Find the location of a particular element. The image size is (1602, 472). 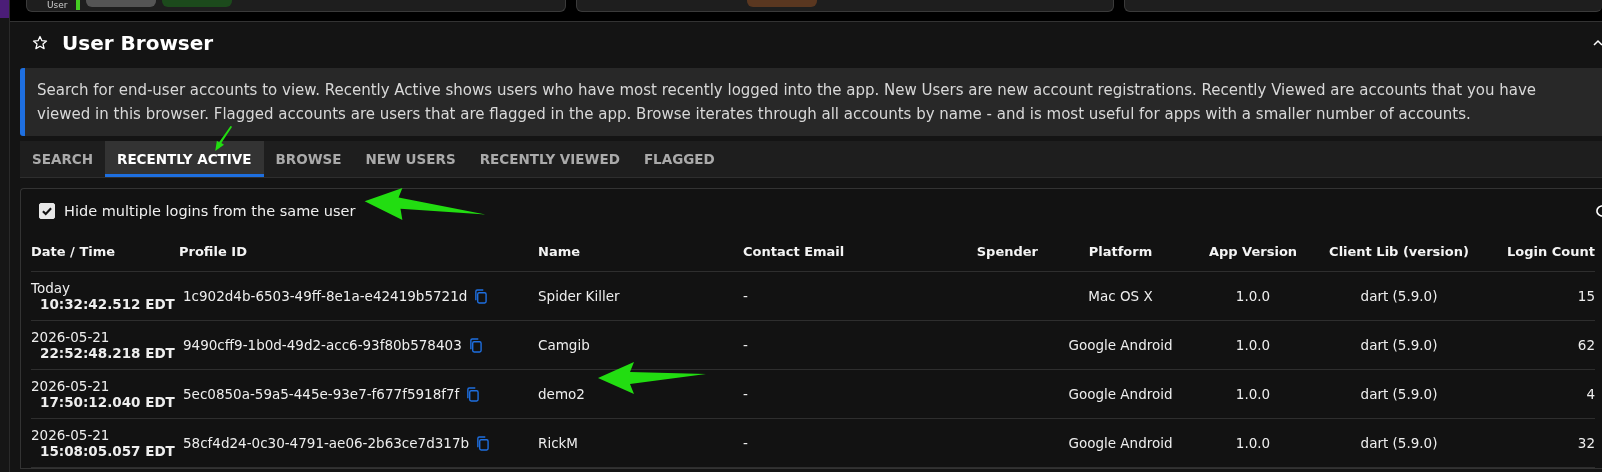

table-cell: Spider Killer is located at coordinates (640, 296).